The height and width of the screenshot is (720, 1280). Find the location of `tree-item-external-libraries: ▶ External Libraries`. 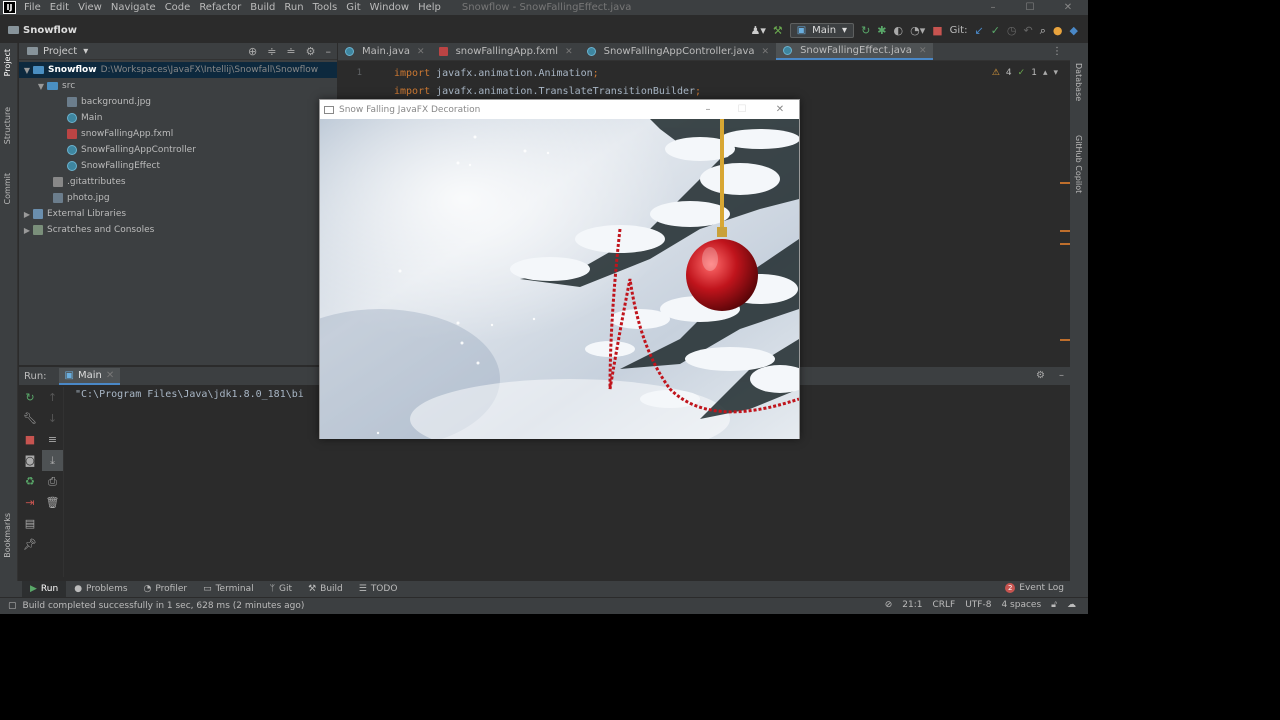

tree-item-external-libraries: ▶ External Libraries is located at coordinates (178, 214).